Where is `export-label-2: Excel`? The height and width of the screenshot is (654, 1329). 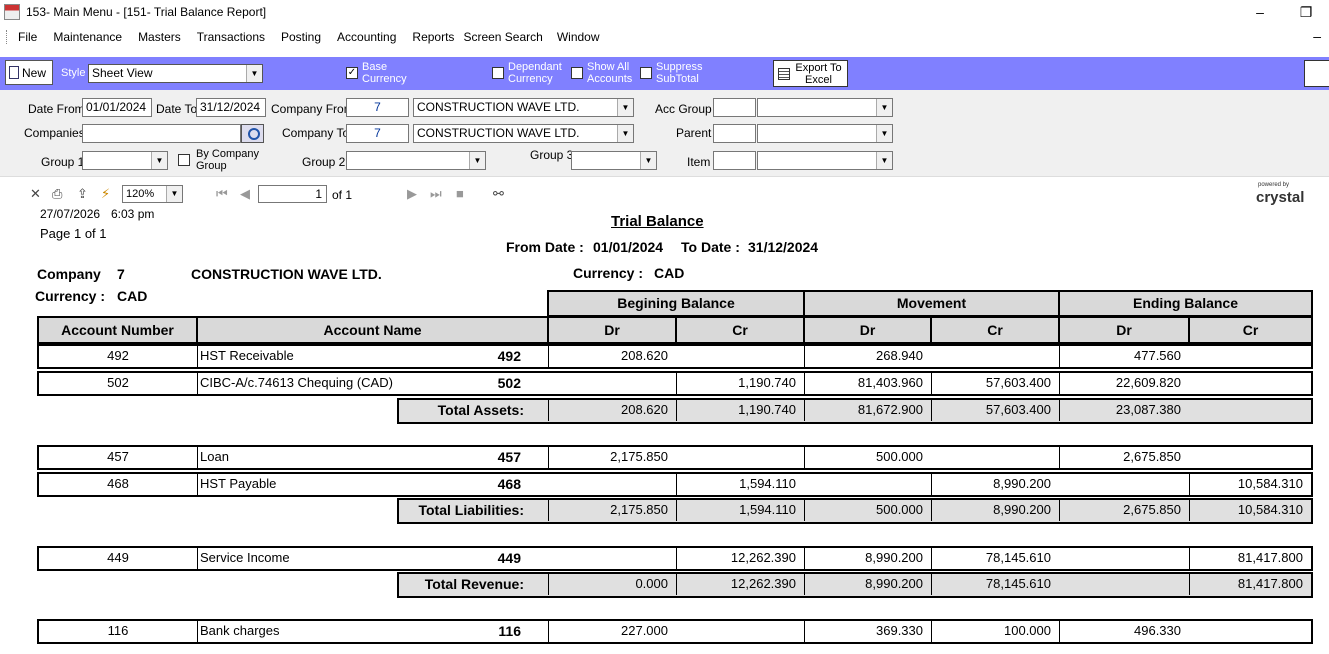
export-label-2: Excel is located at coordinates (818, 79).